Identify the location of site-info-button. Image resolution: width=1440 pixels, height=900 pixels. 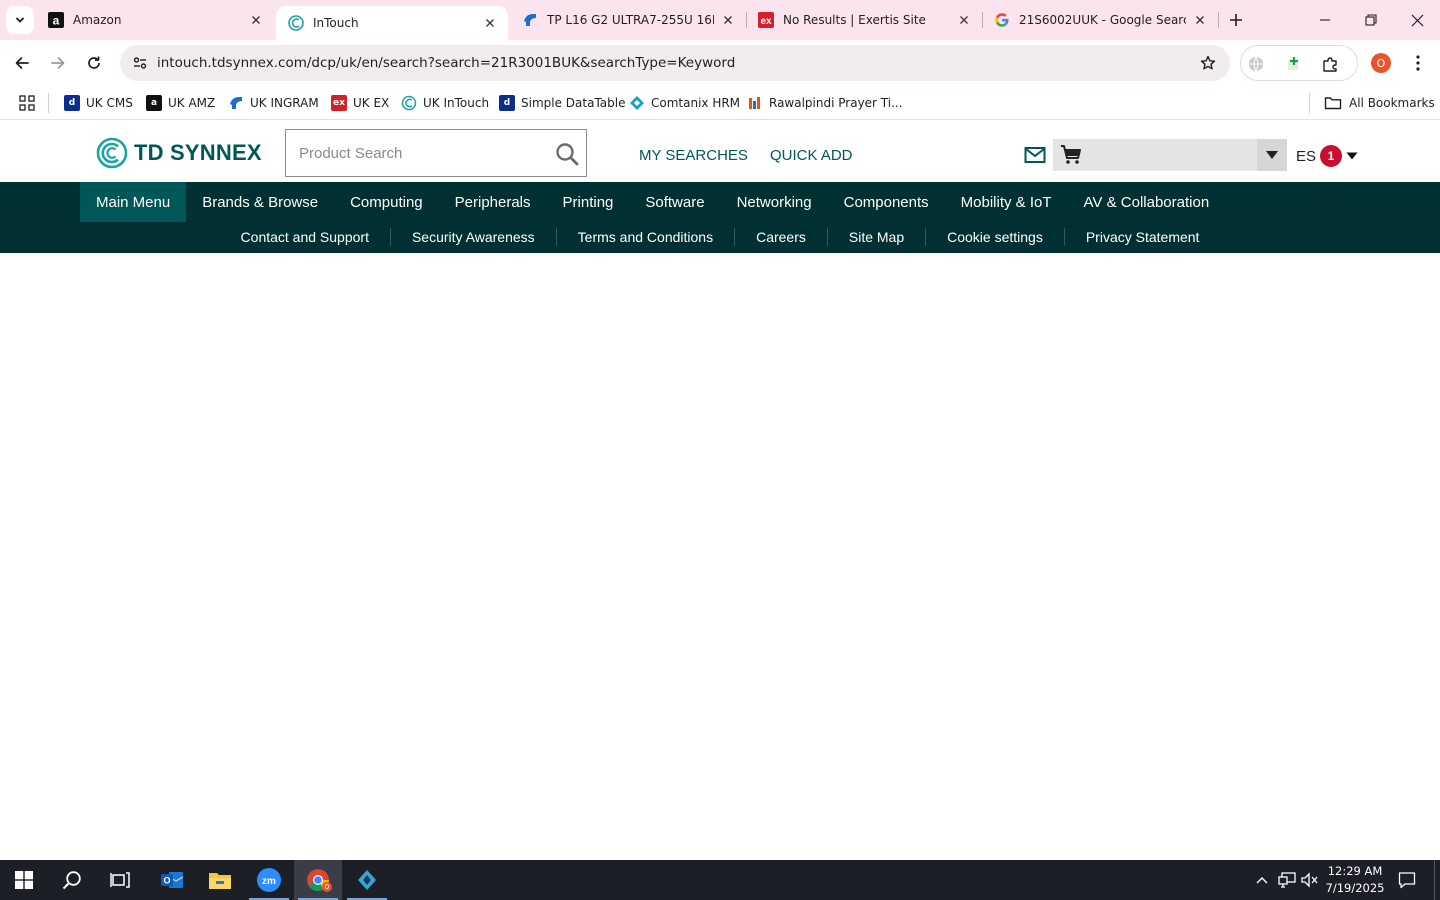
(140, 63).